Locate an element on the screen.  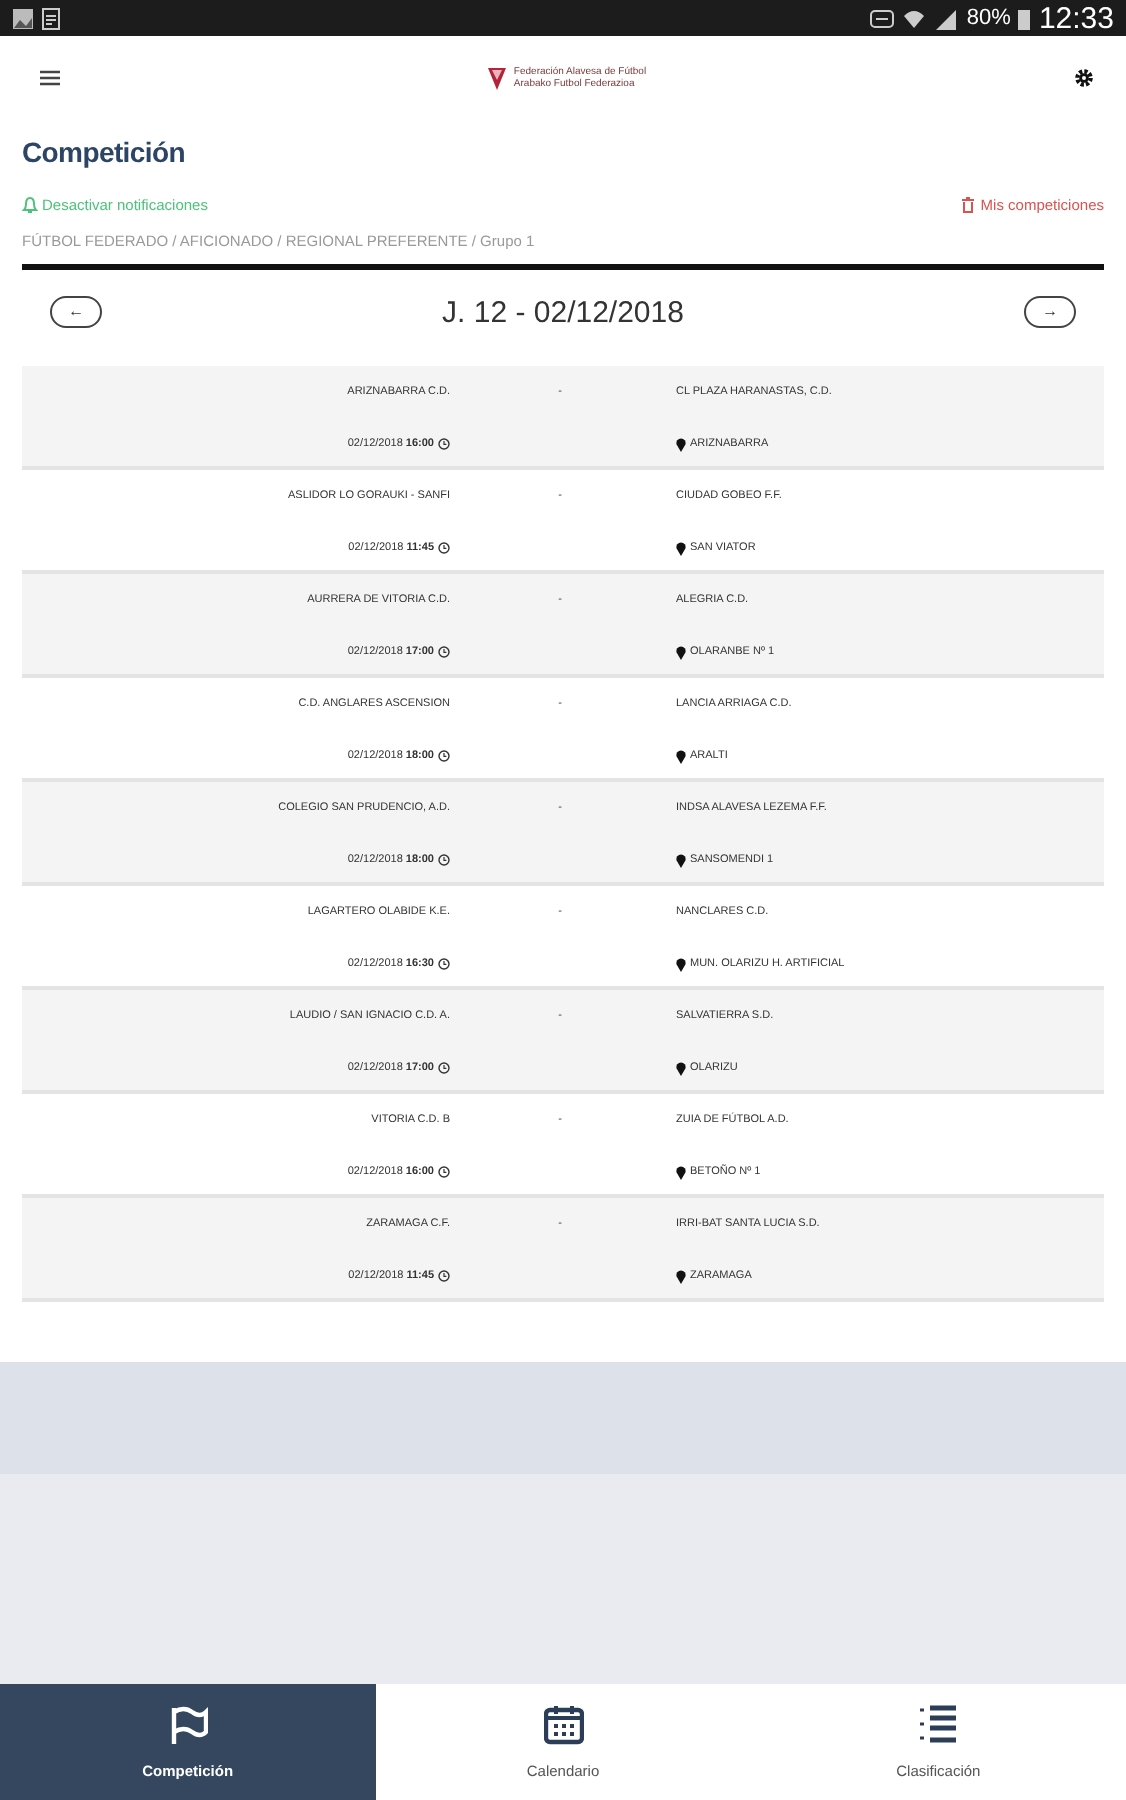
page-title: Competición is located at coordinates (104, 153).